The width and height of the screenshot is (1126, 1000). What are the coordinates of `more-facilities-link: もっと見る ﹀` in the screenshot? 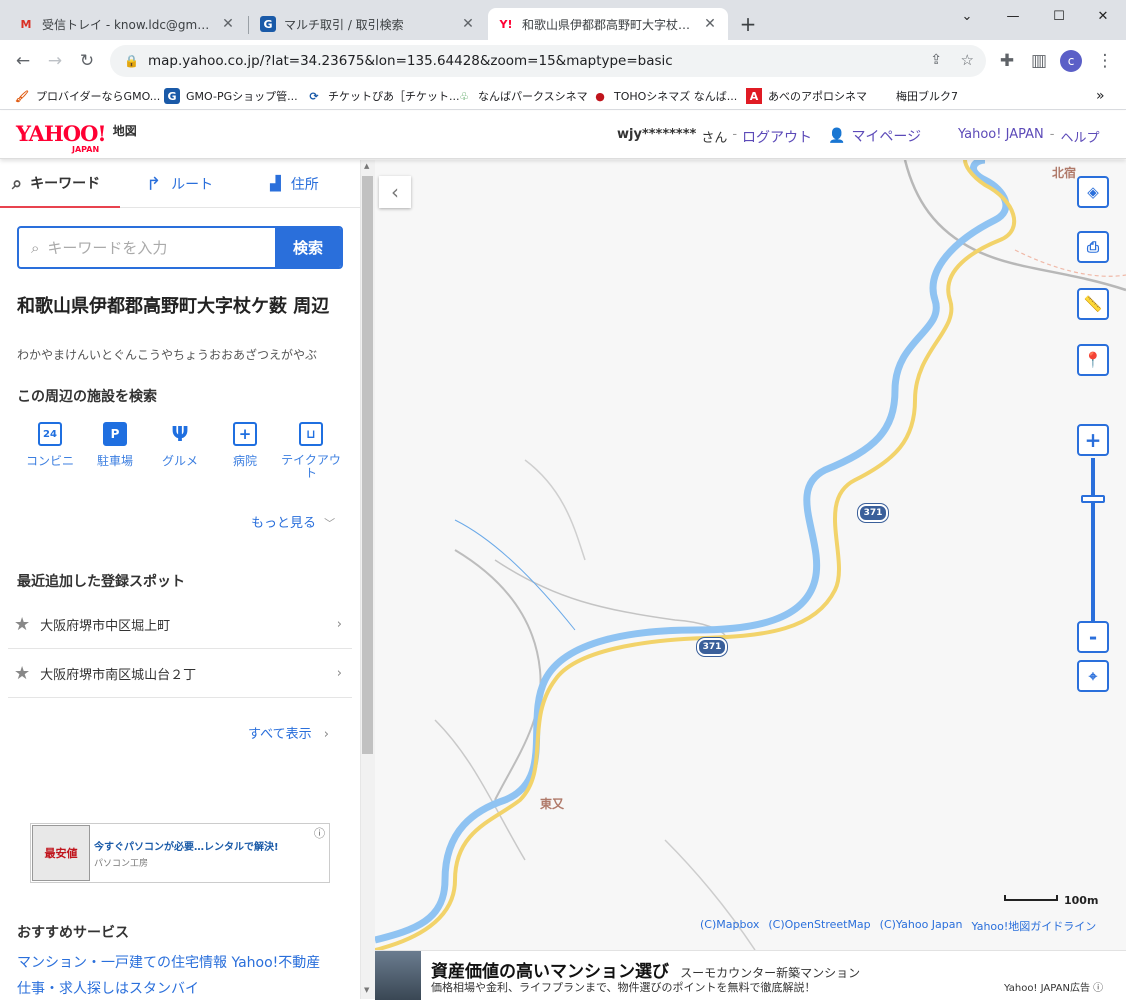 It's located at (293, 521).